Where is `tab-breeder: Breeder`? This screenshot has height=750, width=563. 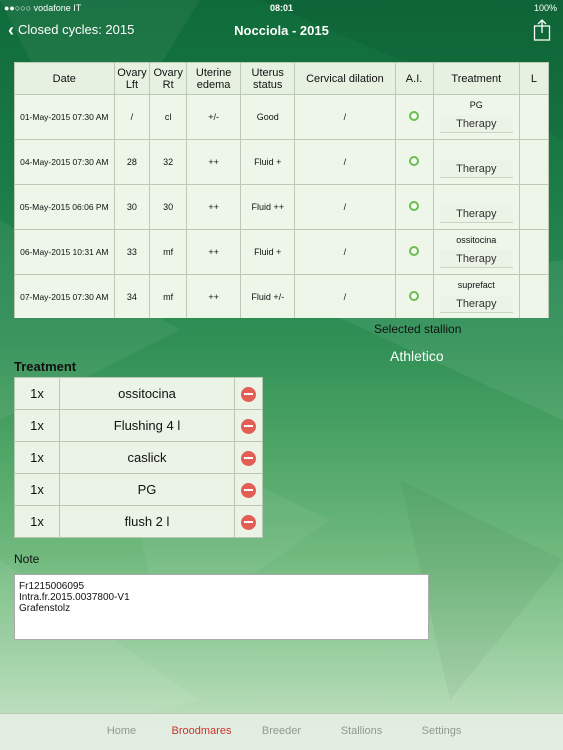 tab-breeder: Breeder is located at coordinates (282, 732).